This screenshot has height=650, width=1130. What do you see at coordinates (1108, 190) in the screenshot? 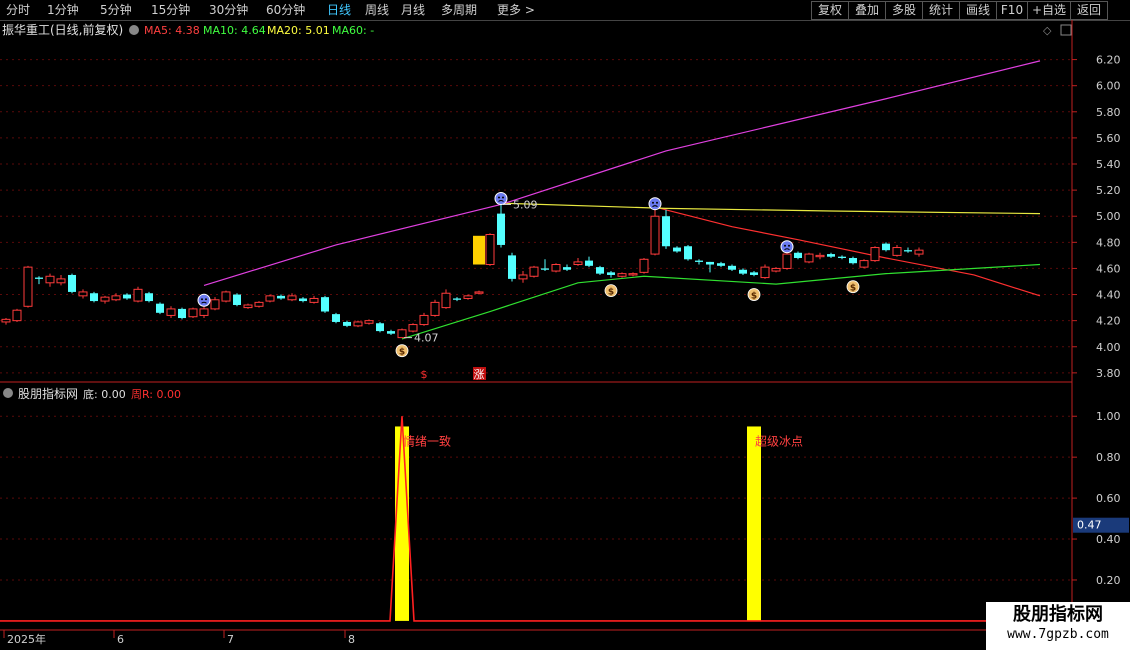
I see `price-tick-label: 5.20` at bounding box center [1108, 190].